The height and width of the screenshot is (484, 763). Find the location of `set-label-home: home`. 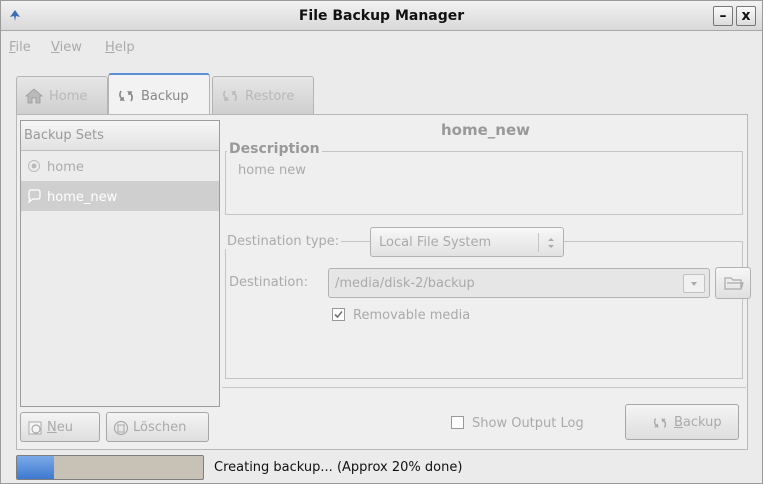

set-label-home: home is located at coordinates (65, 167).